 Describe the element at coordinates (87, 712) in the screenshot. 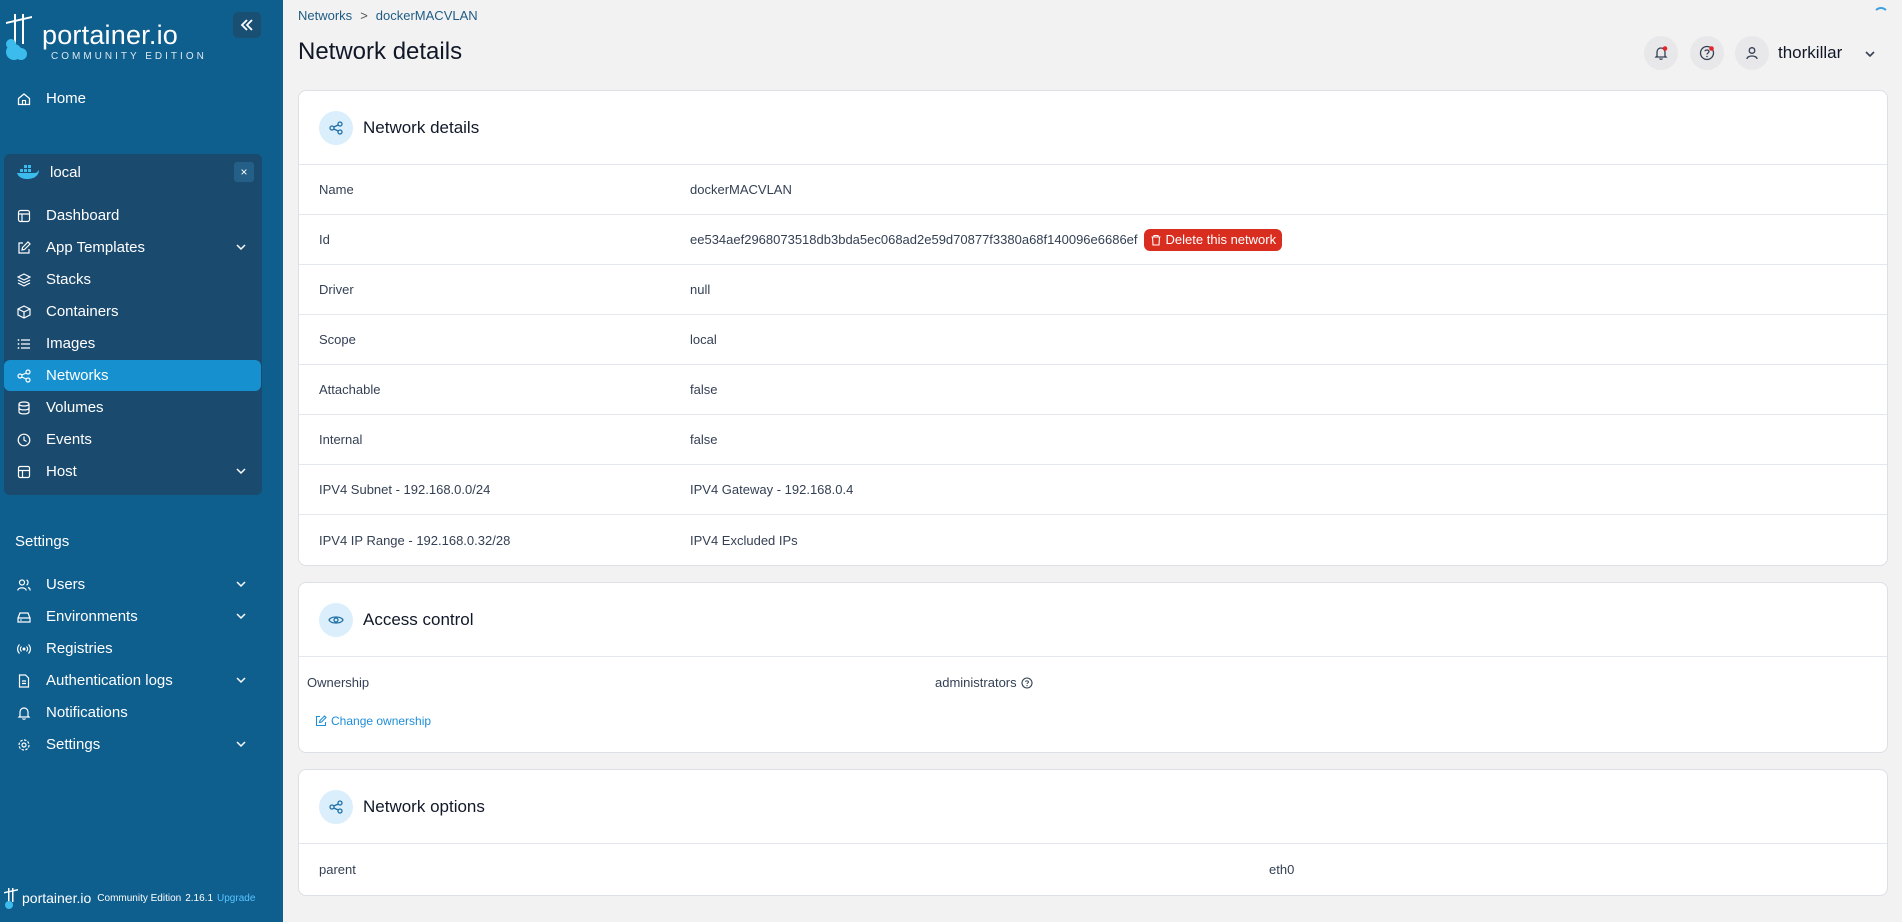

I see `sidebar-item-label: Notifications` at that location.